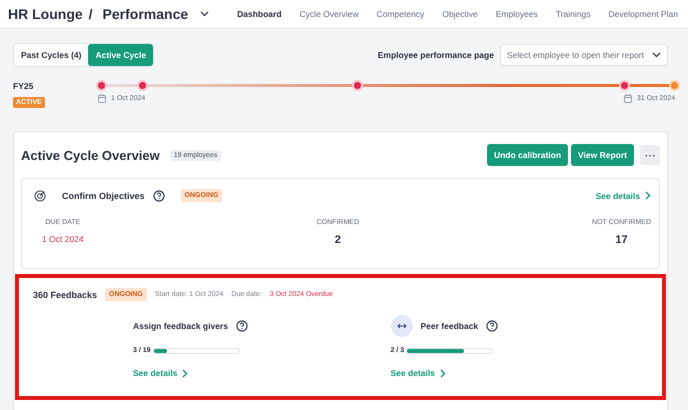  What do you see at coordinates (180, 326) in the screenshot?
I see `step-title: Assign feedback givers` at bounding box center [180, 326].